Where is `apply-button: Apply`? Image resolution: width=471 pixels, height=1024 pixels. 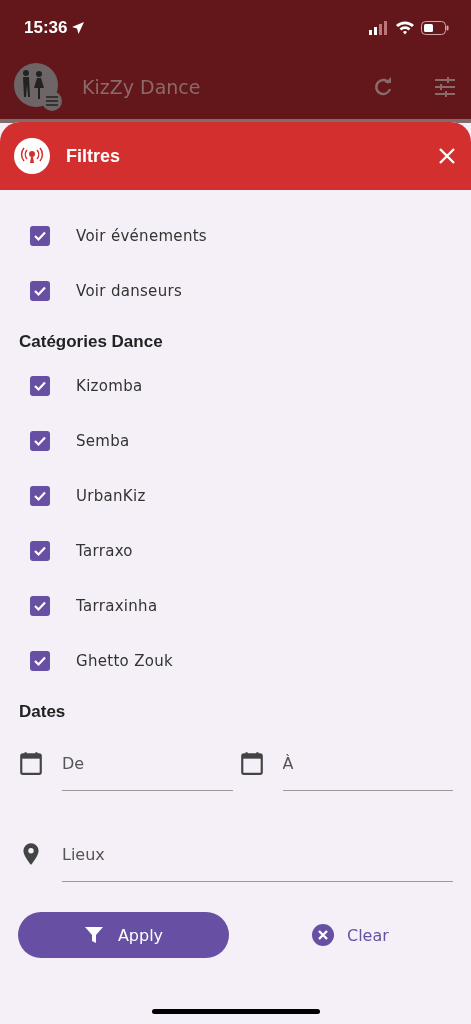
apply-button: Apply is located at coordinates (123, 935).